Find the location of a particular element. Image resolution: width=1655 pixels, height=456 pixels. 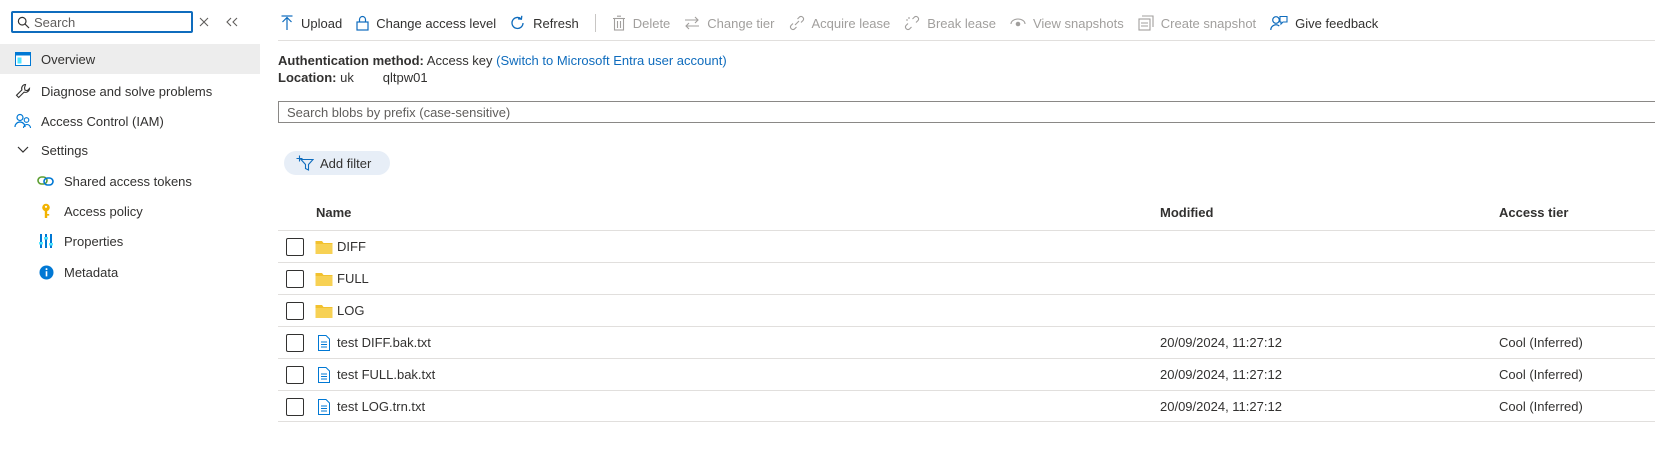

key-icon is located at coordinates (46, 211).